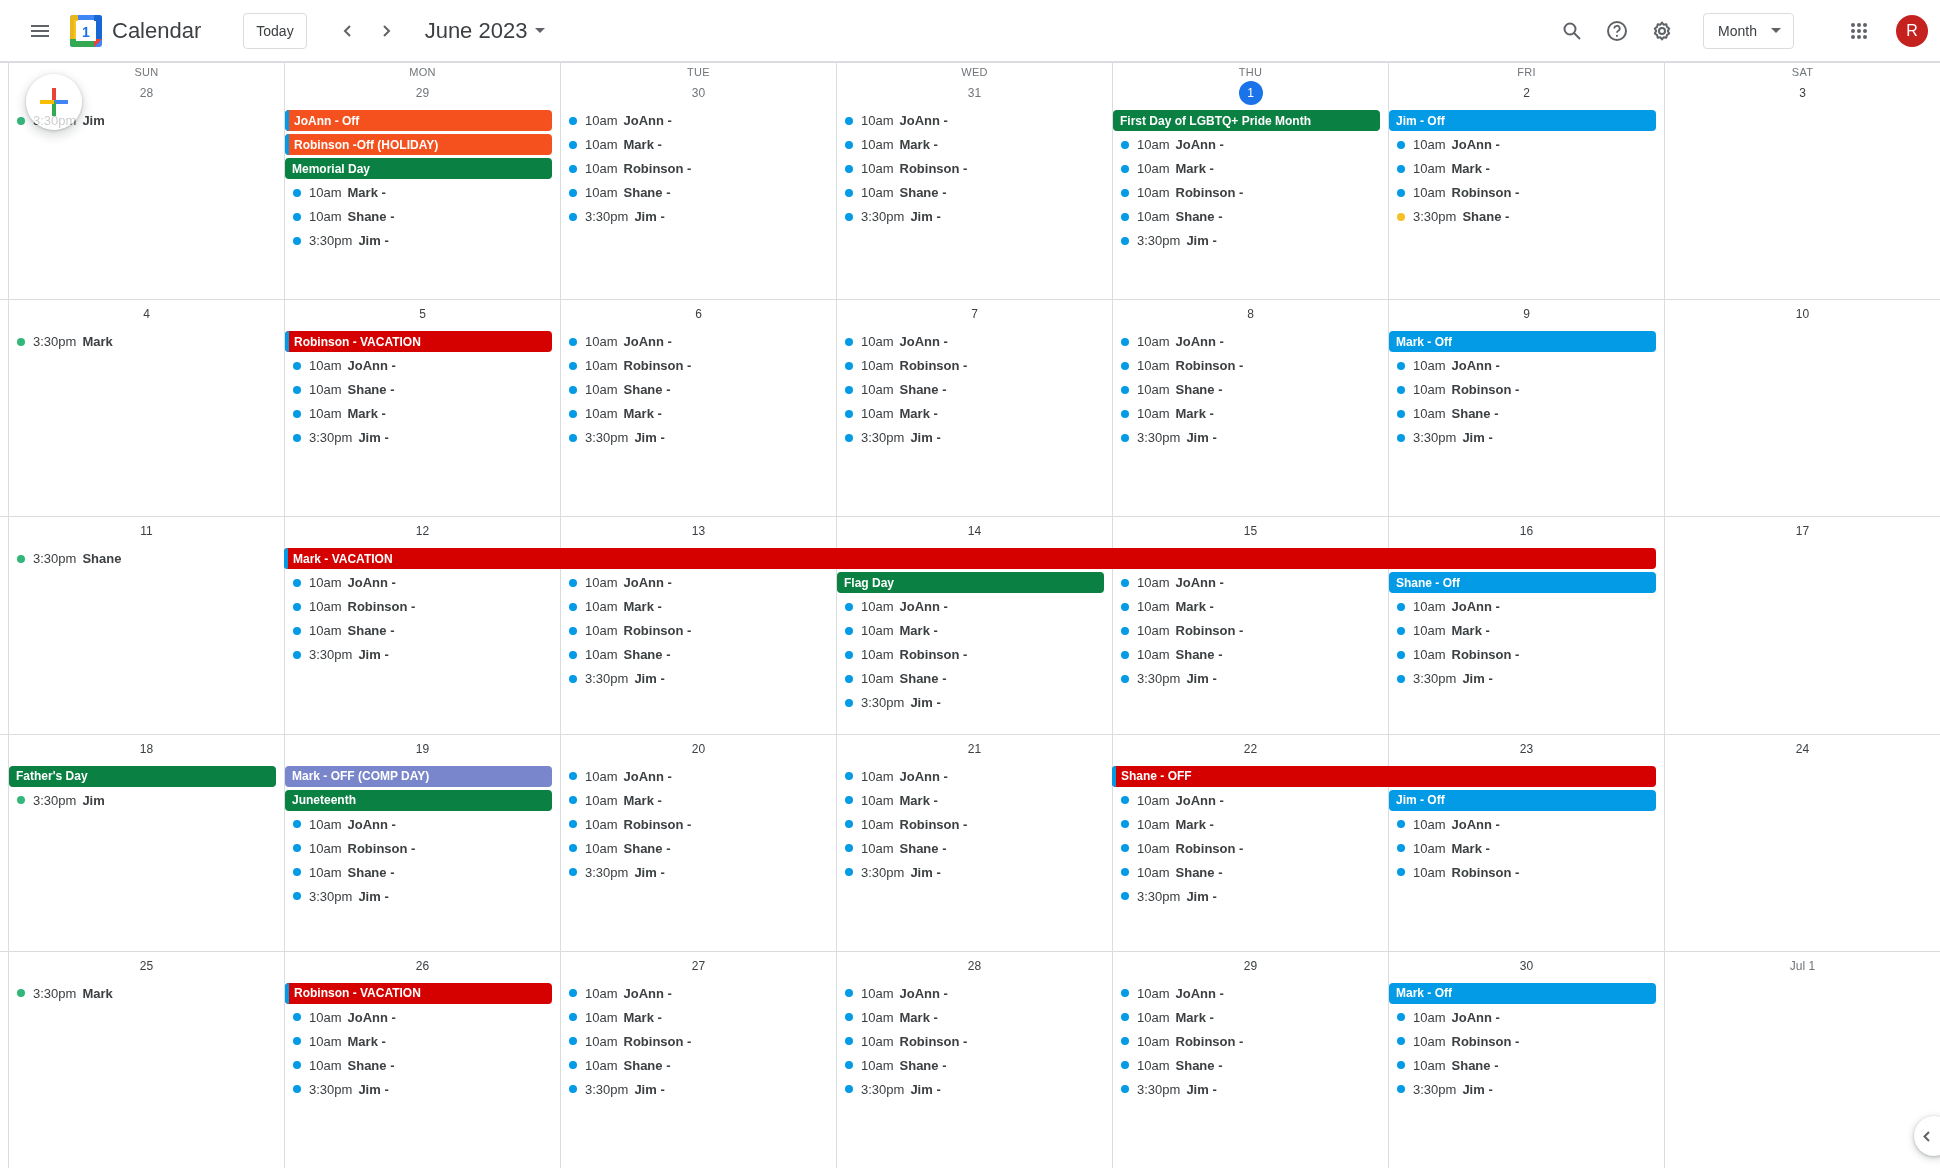 This screenshot has width=1940, height=1168. I want to click on date-number: 20, so click(698, 748).